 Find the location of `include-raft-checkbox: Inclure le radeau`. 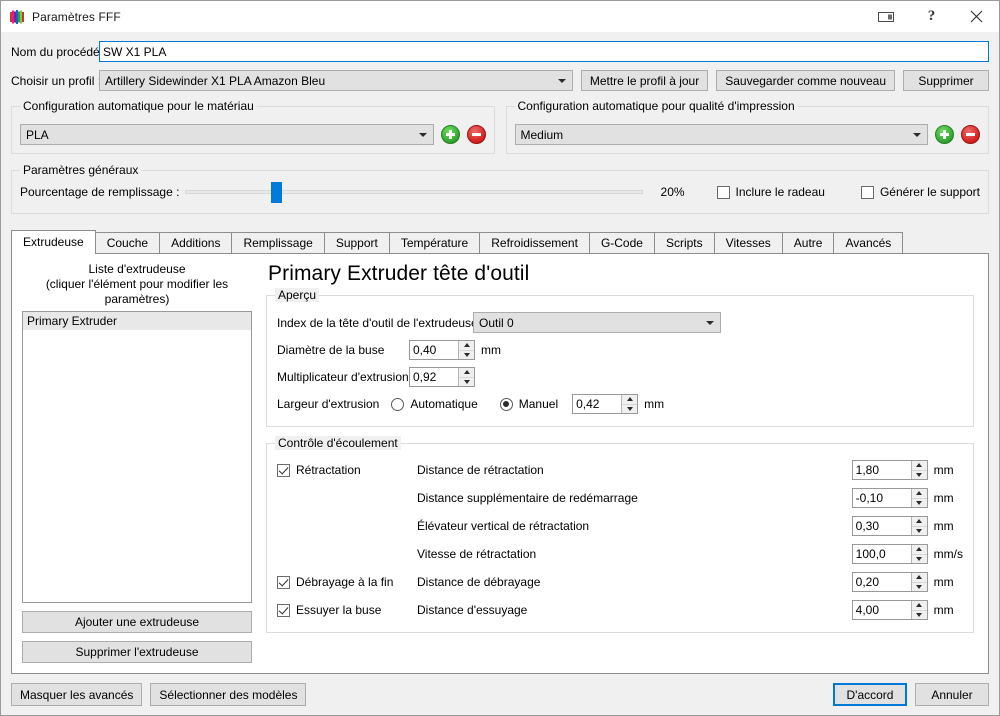

include-raft-checkbox: Inclure le radeau is located at coordinates (770, 192).